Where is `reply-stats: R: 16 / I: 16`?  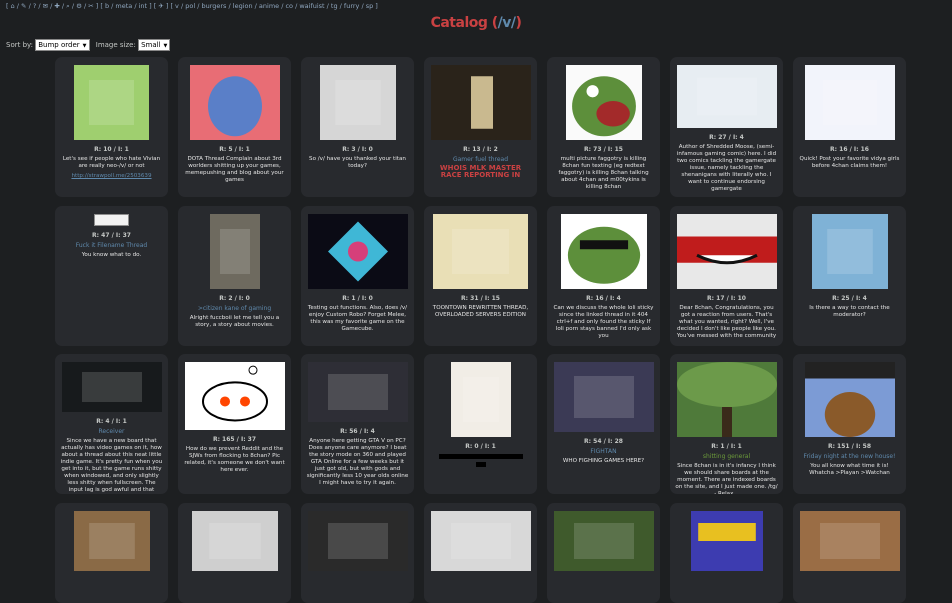 reply-stats: R: 16 / I: 16 is located at coordinates (849, 149).